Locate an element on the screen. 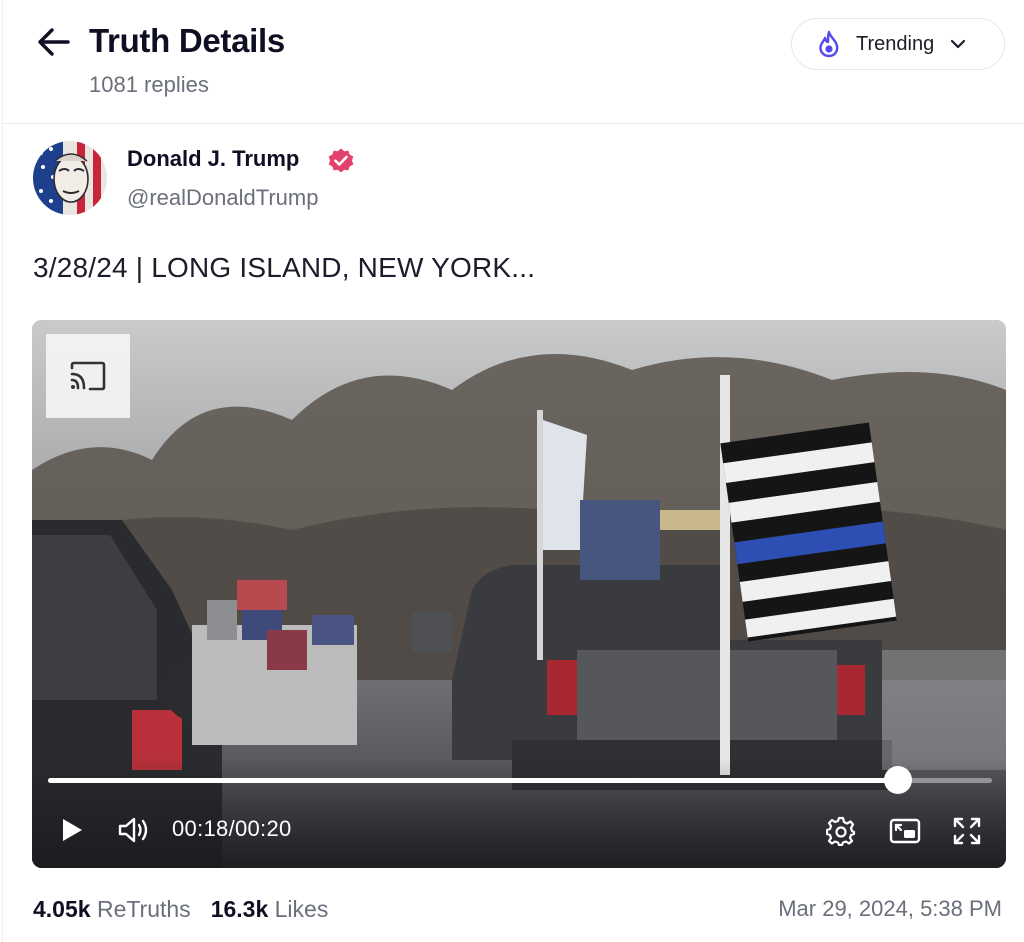 Image resolution: width=1024 pixels, height=942 pixels. sort-dropdown: Trending is located at coordinates (898, 44).